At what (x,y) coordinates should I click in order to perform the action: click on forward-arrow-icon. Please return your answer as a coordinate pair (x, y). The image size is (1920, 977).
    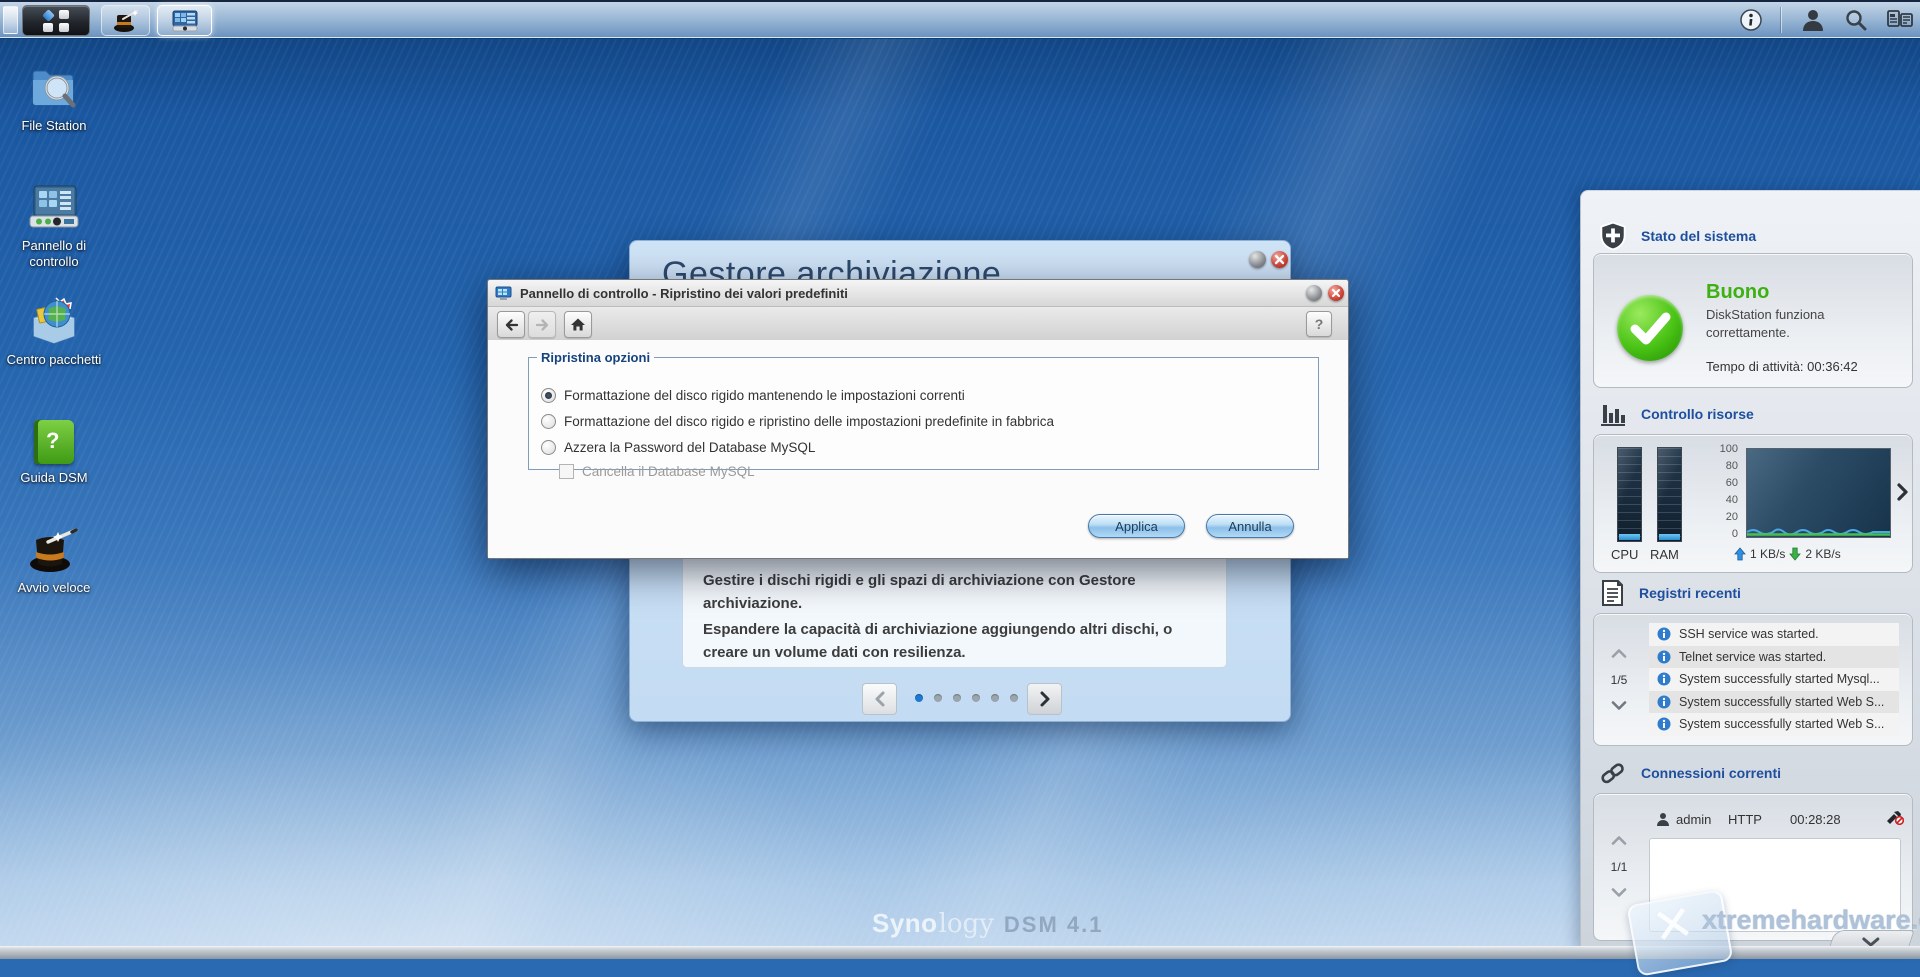
    Looking at the image, I should click on (541, 324).